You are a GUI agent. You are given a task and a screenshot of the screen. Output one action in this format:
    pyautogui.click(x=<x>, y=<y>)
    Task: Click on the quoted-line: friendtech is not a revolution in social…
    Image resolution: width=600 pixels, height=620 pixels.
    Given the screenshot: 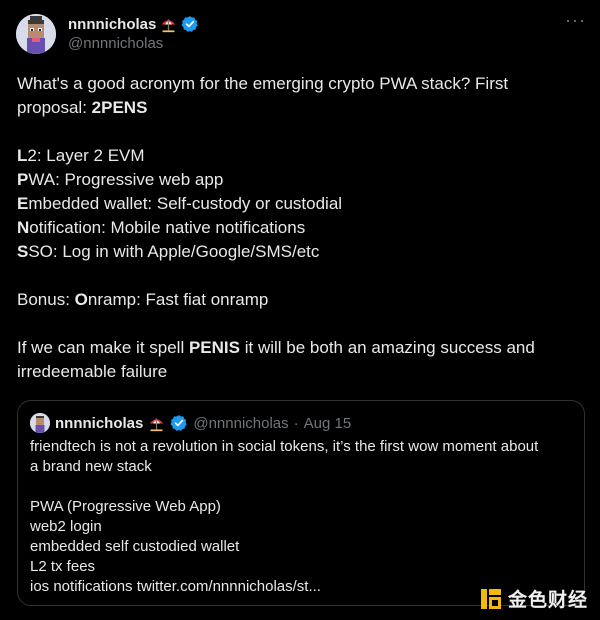 What is the action you would take?
    pyautogui.click(x=284, y=446)
    